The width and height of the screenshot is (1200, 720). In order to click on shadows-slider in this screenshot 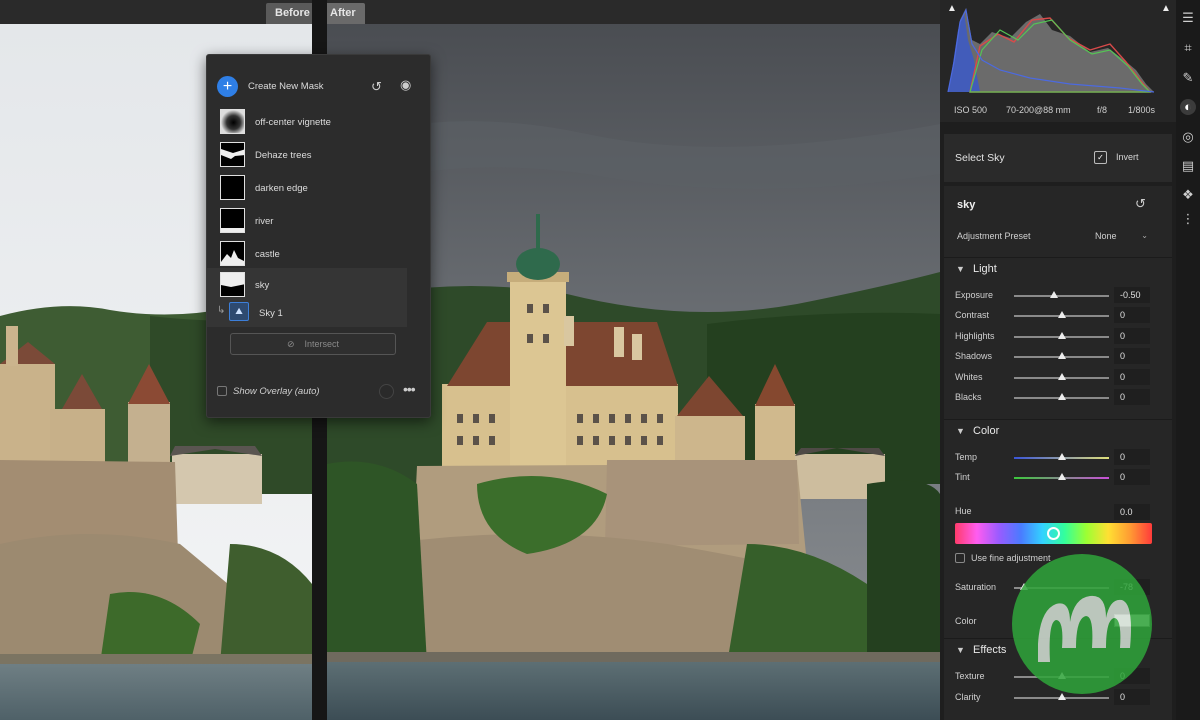, I will do `click(1061, 355)`.